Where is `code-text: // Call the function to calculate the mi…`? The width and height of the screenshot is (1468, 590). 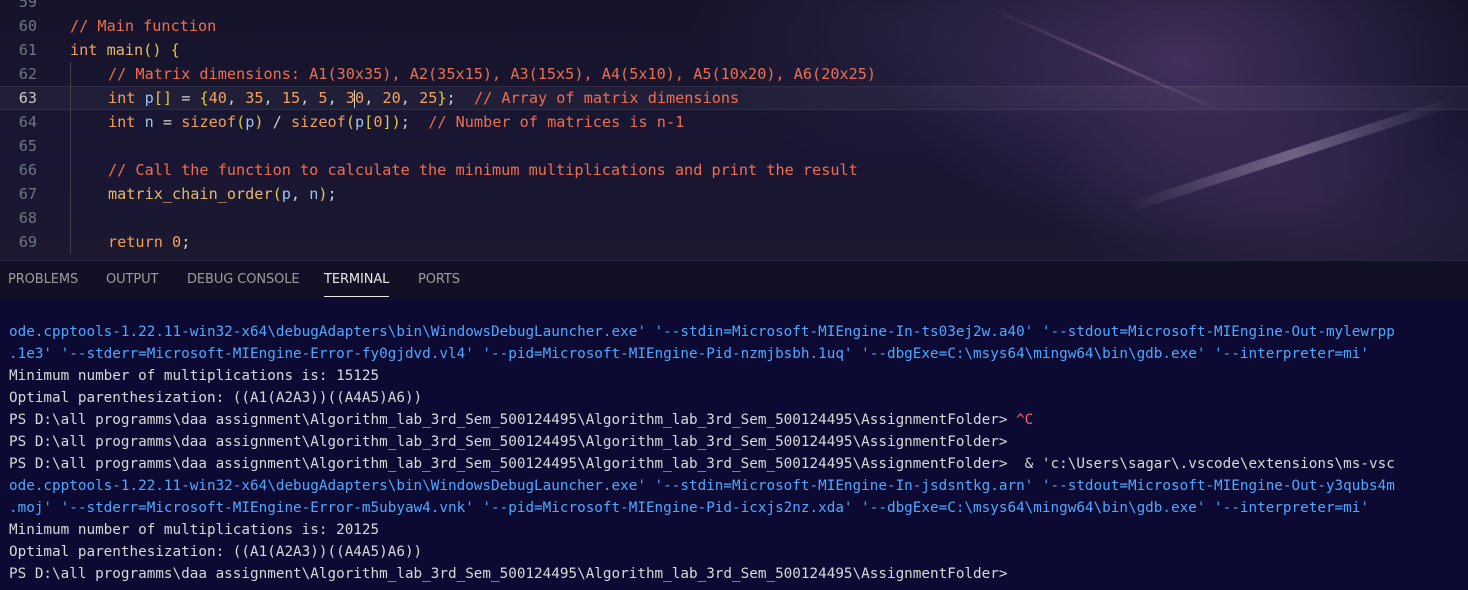 code-text: // Call the function to calculate the mi… is located at coordinates (483, 170).